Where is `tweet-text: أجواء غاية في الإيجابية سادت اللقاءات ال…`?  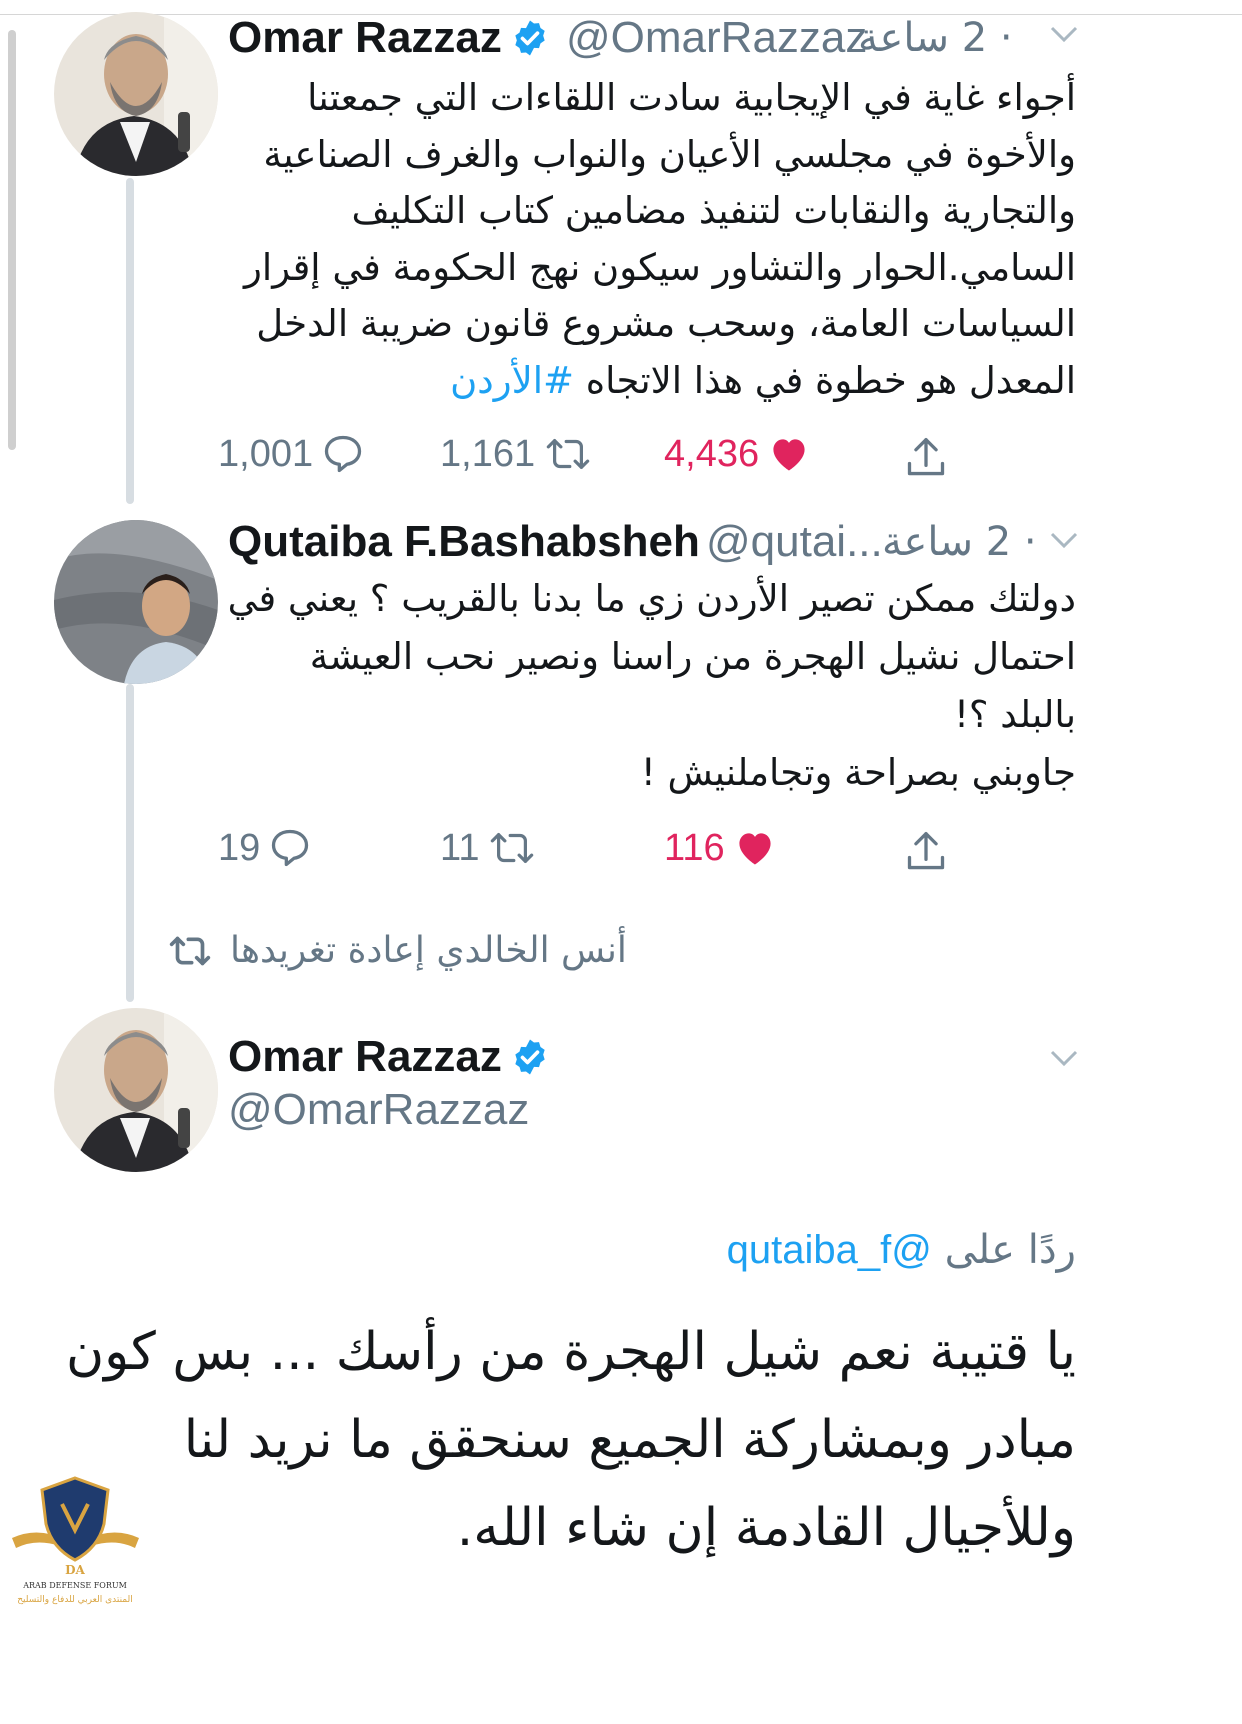 tweet-text: أجواء غاية في الإيجابية سادت اللقاءات ال… is located at coordinates (646, 239).